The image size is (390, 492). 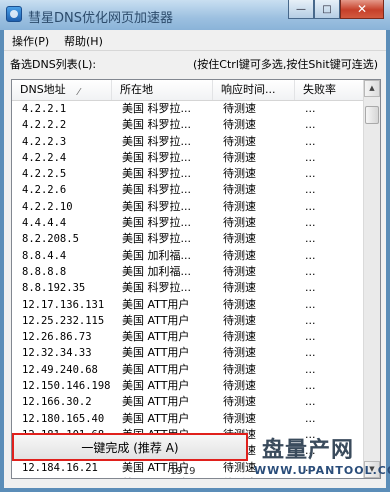 What do you see at coordinates (195, 40) in the screenshot?
I see `menu-bar: 操作(P) 帮助(H)` at bounding box center [195, 40].